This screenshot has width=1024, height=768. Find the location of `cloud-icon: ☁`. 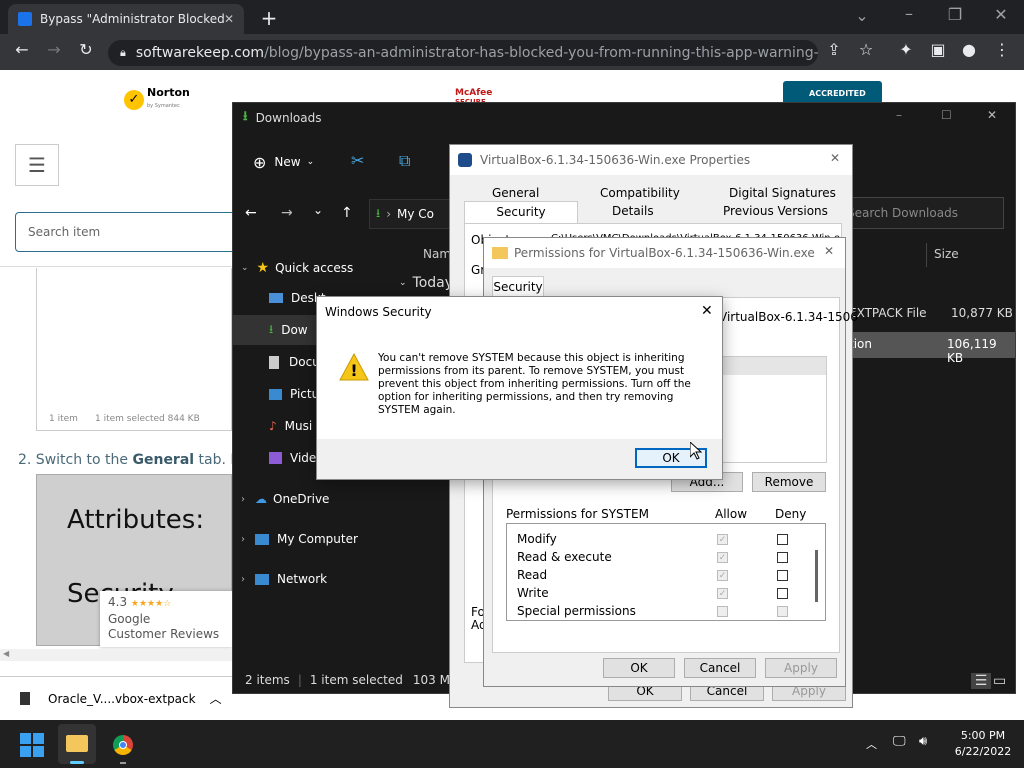

cloud-icon: ☁ is located at coordinates (261, 499).